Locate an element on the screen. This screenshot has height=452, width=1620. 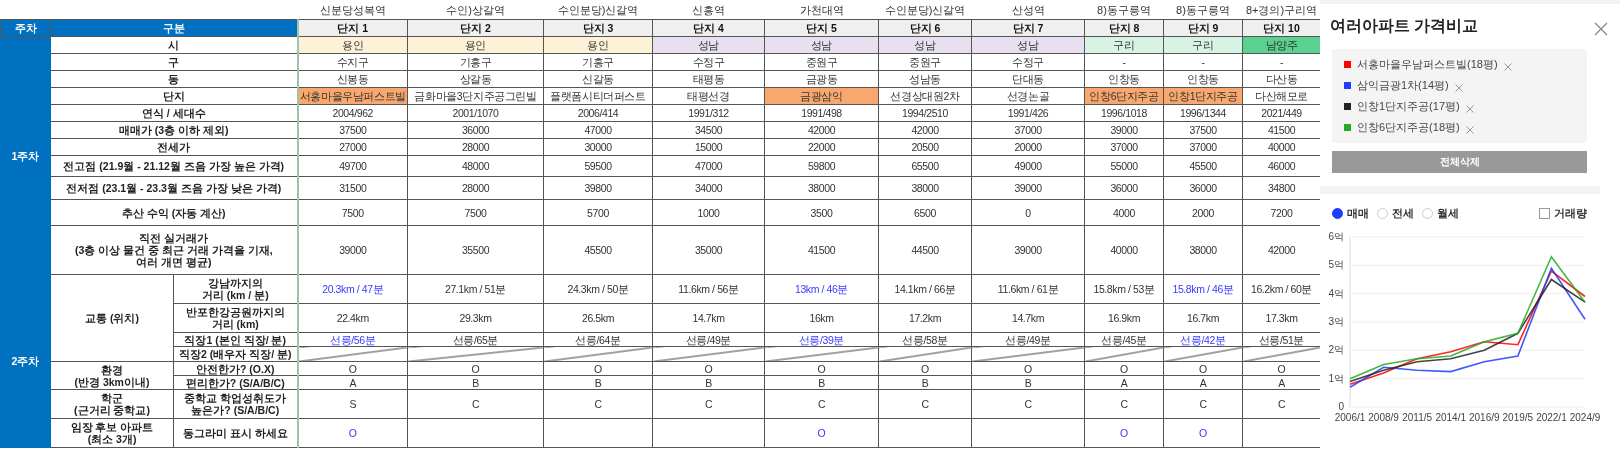
table-cell: B is located at coordinates (821, 382).